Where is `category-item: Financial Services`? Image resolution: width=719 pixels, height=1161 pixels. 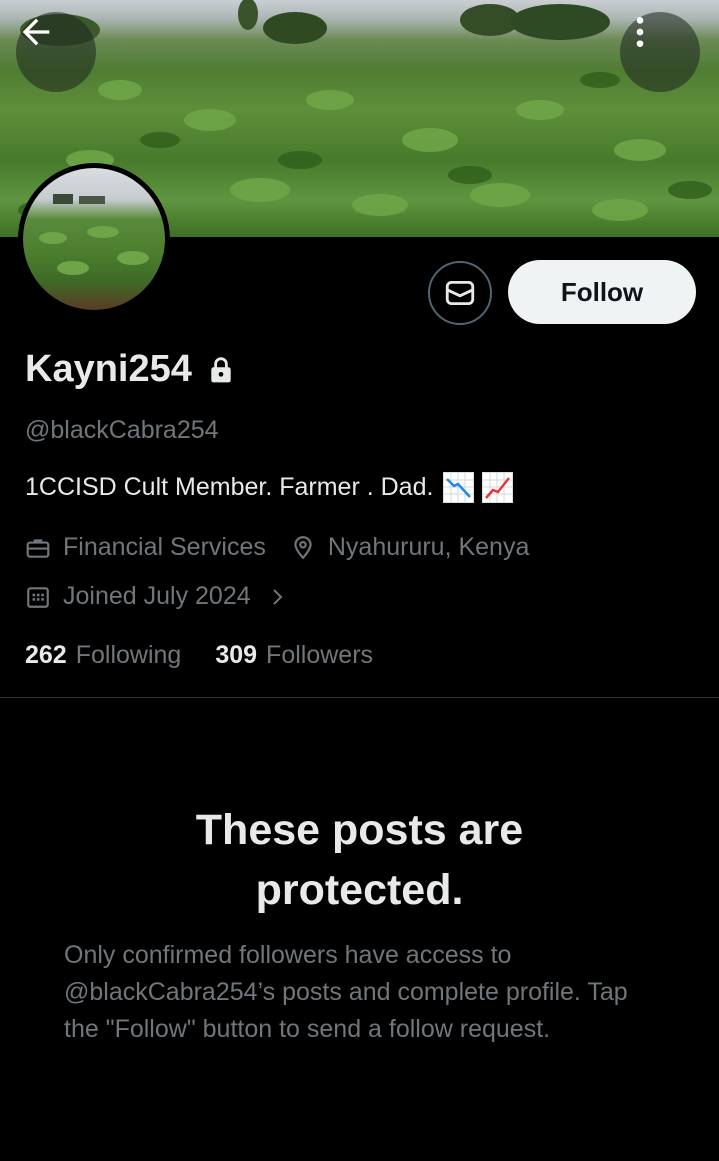 category-item: Financial Services is located at coordinates (145, 547).